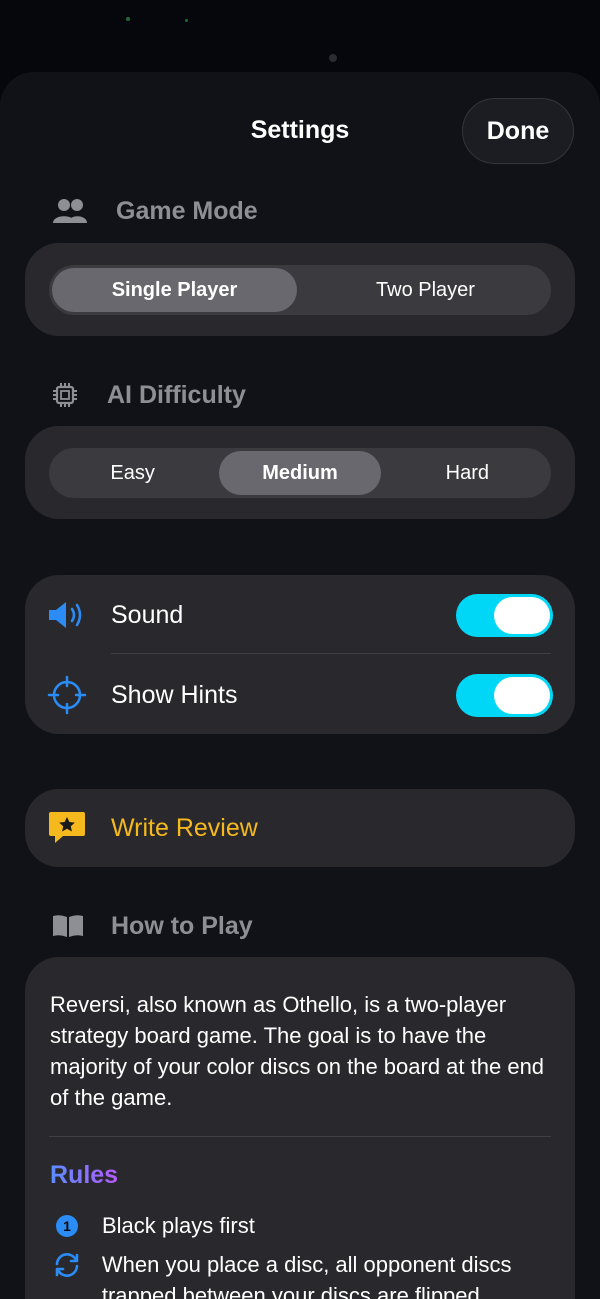 The image size is (600, 1299). What do you see at coordinates (132, 473) in the screenshot?
I see `segment-easy: Easy` at bounding box center [132, 473].